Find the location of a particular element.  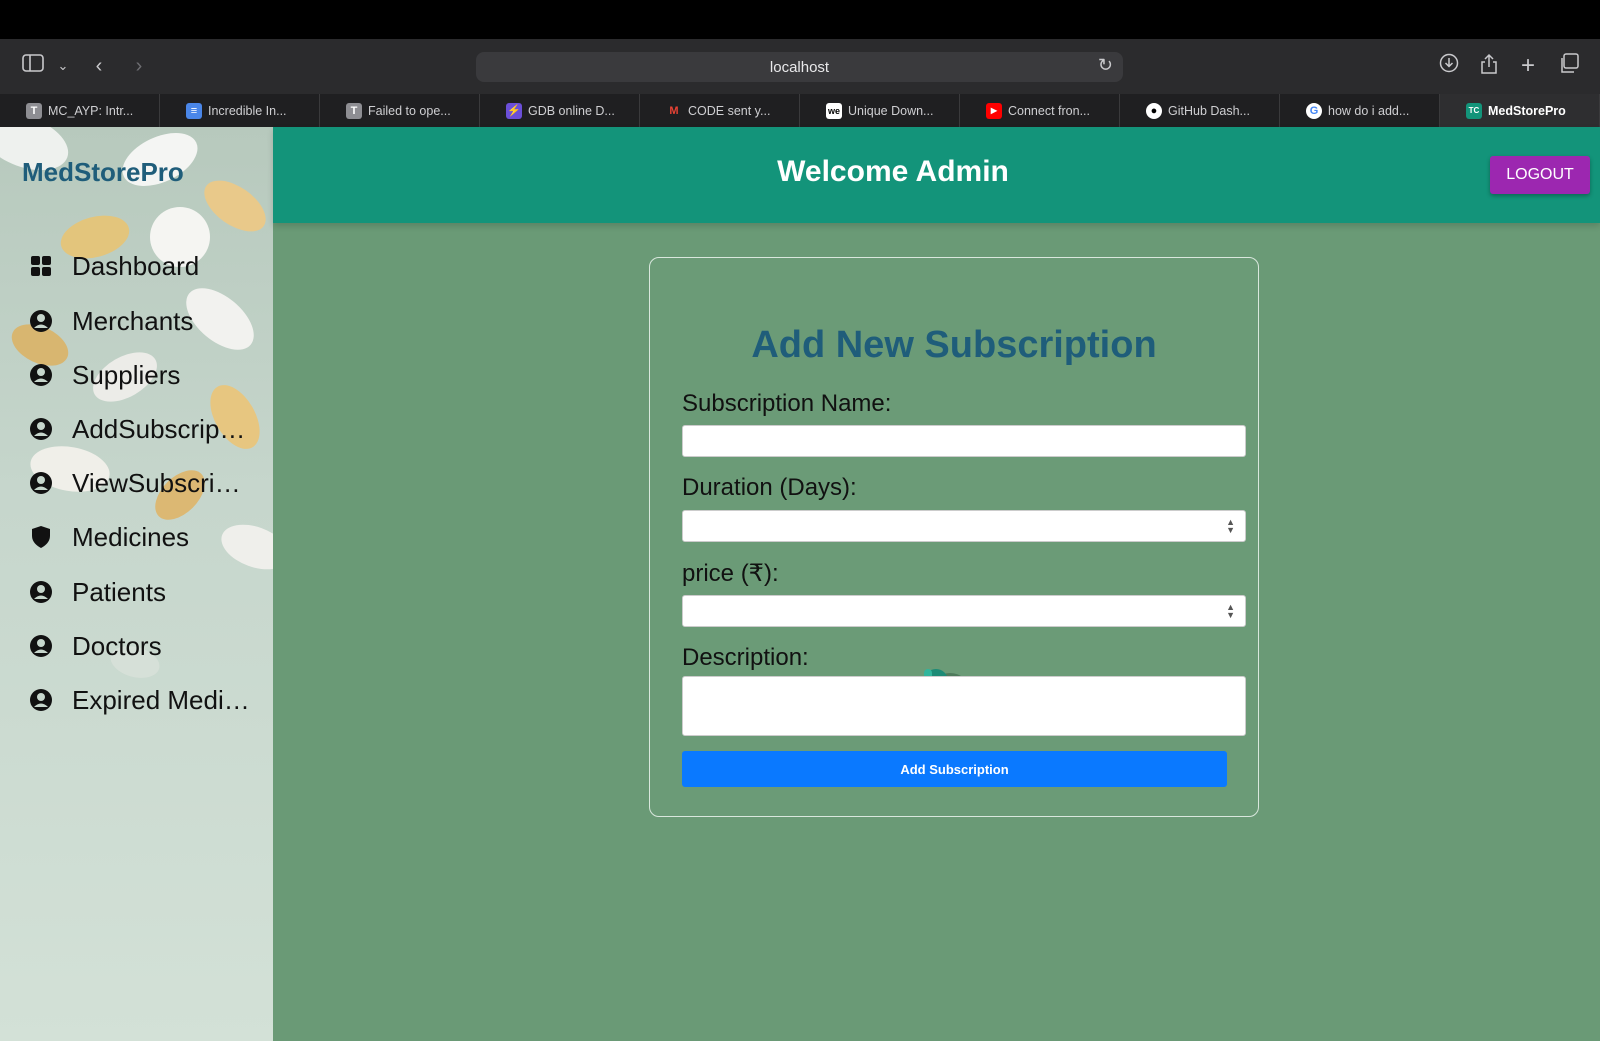

sidebar-item-label: ViewSubscriptions is located at coordinates (162, 482).